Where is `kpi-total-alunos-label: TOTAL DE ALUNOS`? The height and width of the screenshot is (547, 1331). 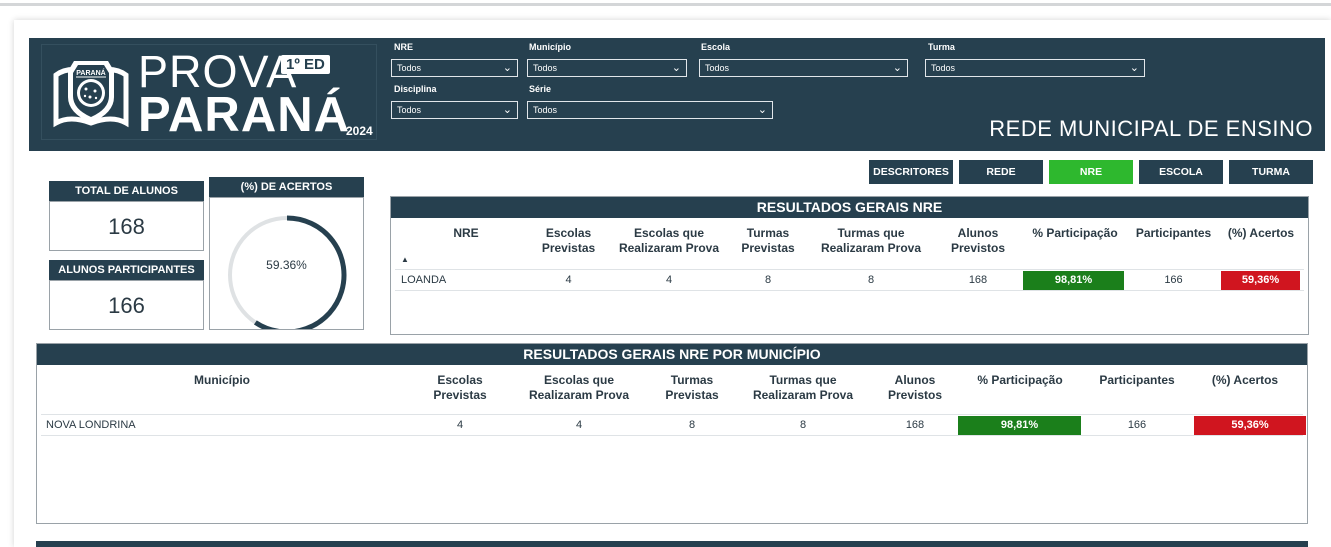
kpi-total-alunos-label: TOTAL DE ALUNOS is located at coordinates (126, 191).